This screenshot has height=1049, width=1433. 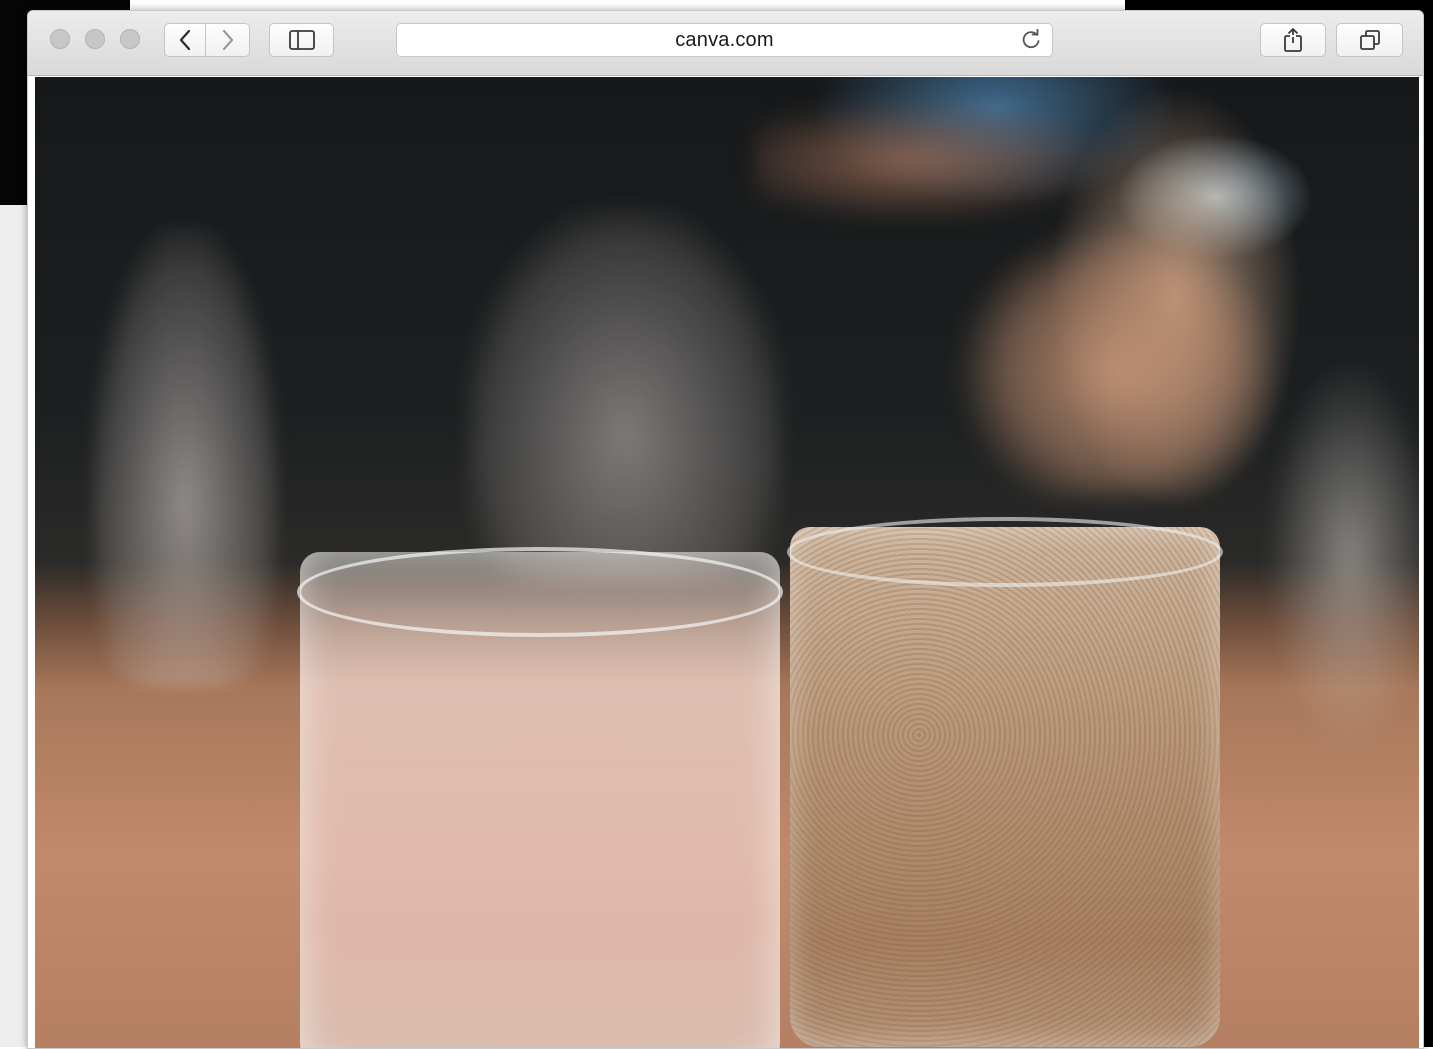 I want to click on sidebar-icon, so click(x=301, y=40).